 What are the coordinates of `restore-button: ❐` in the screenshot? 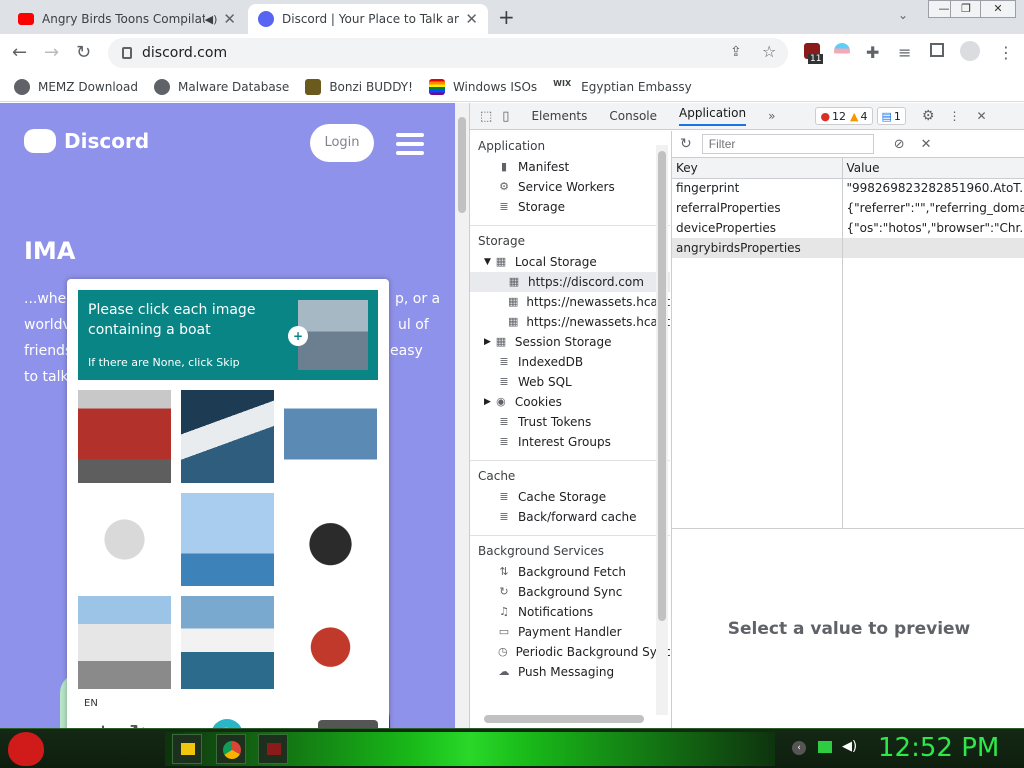 It's located at (966, 9).